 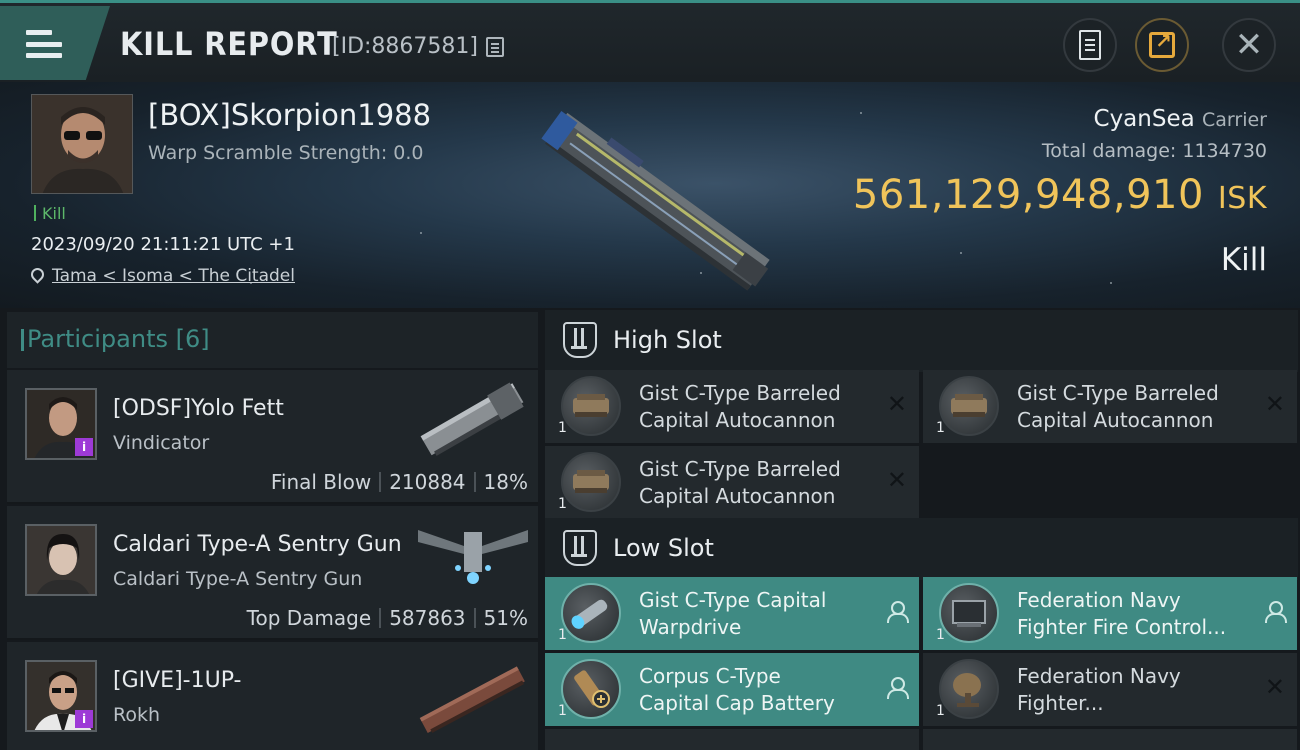 I want to click on participant-ship: Rokh, so click(x=137, y=715).